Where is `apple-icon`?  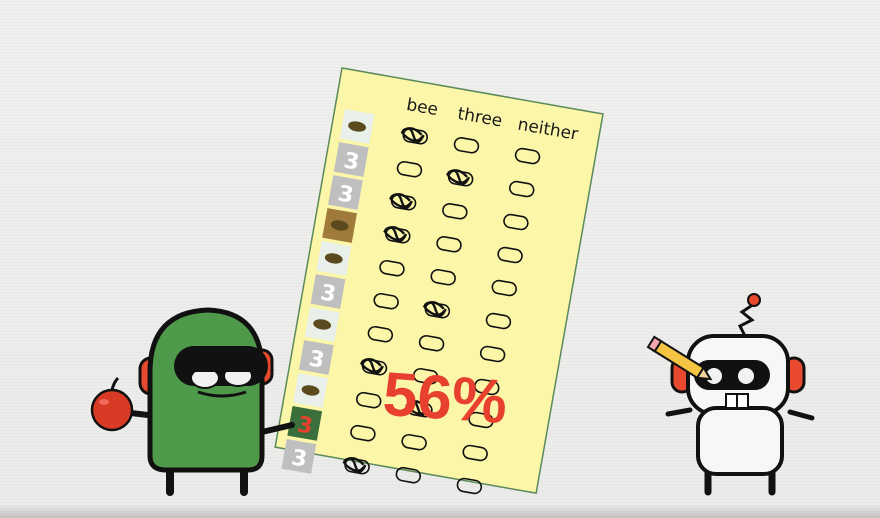
apple-icon is located at coordinates (112, 404).